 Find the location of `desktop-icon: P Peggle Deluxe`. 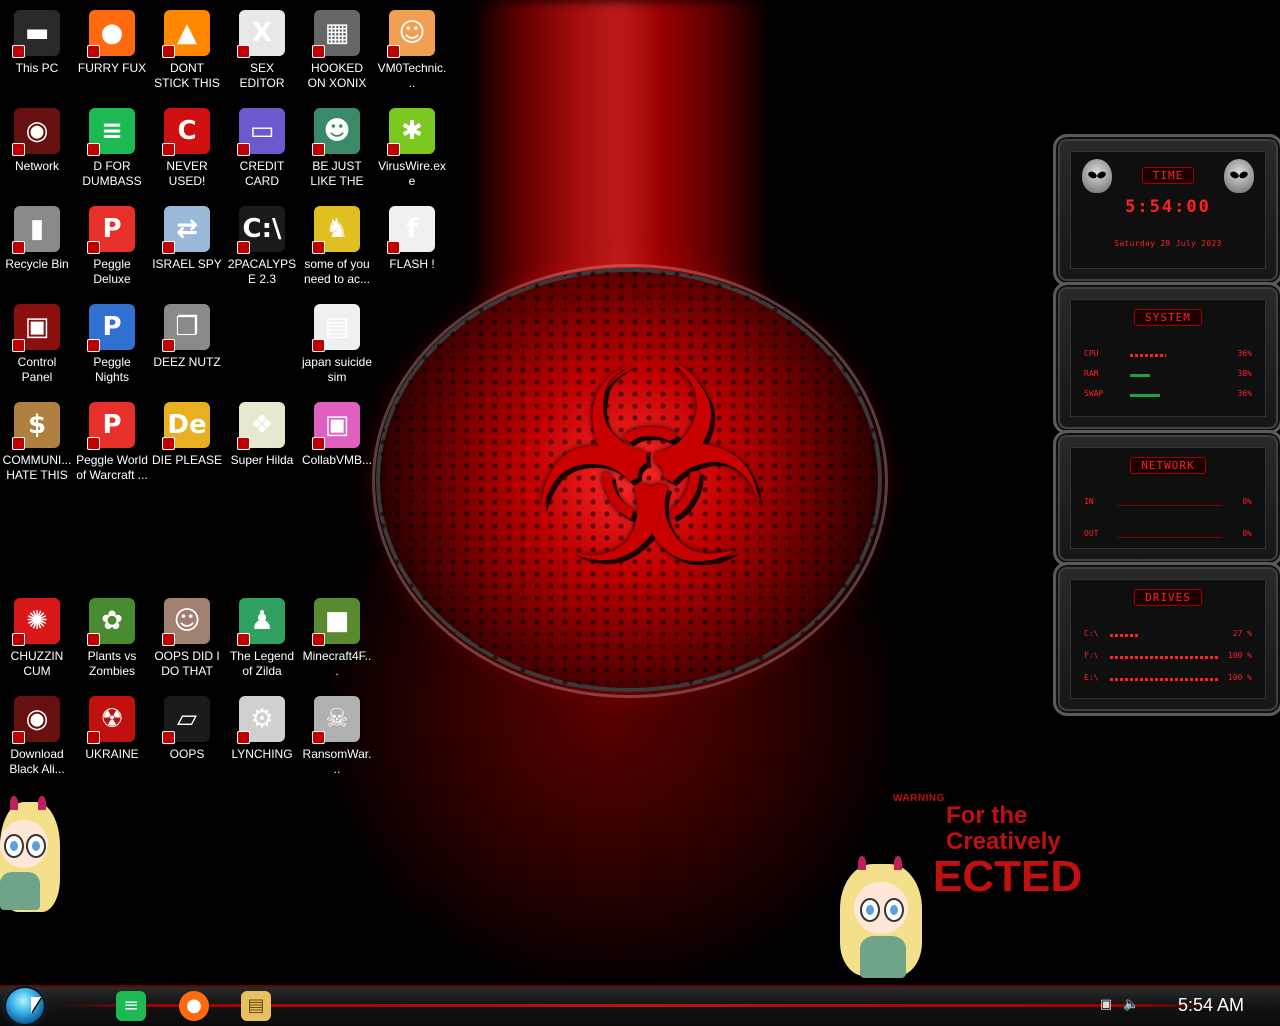

desktop-icon: P Peggle Deluxe is located at coordinates (112, 246).